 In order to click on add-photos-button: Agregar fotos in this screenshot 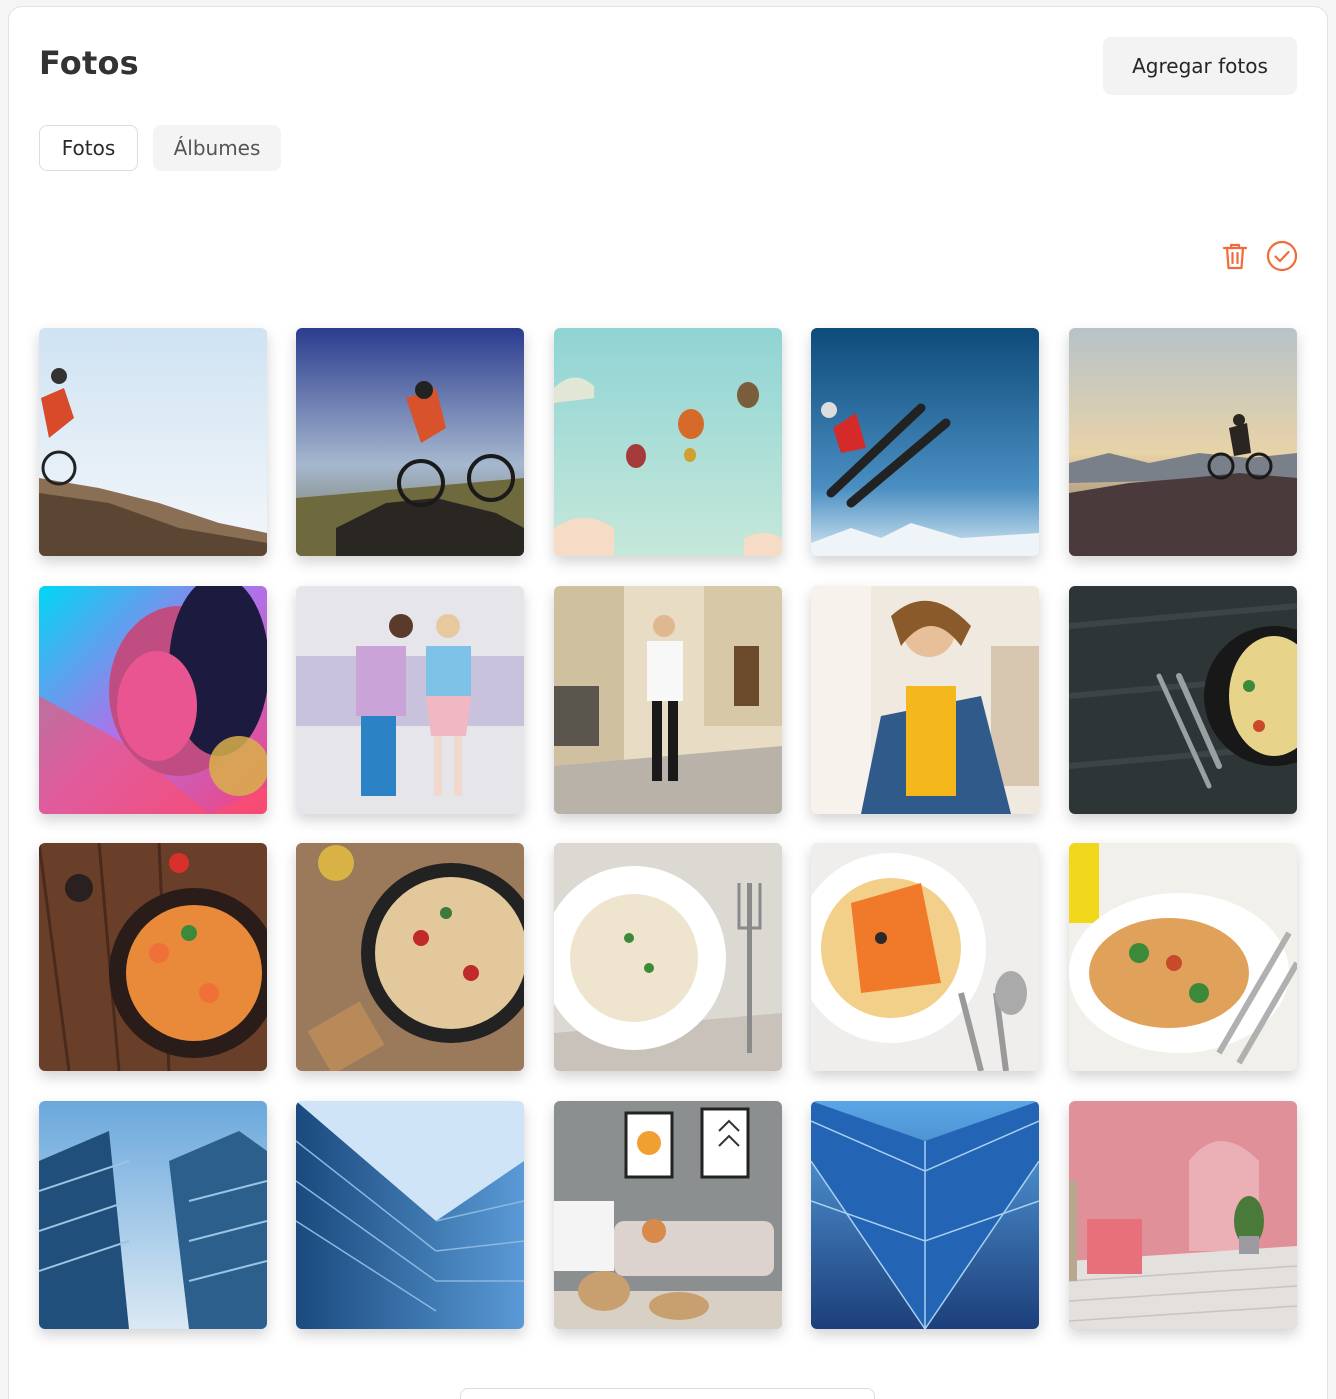, I will do `click(1200, 66)`.